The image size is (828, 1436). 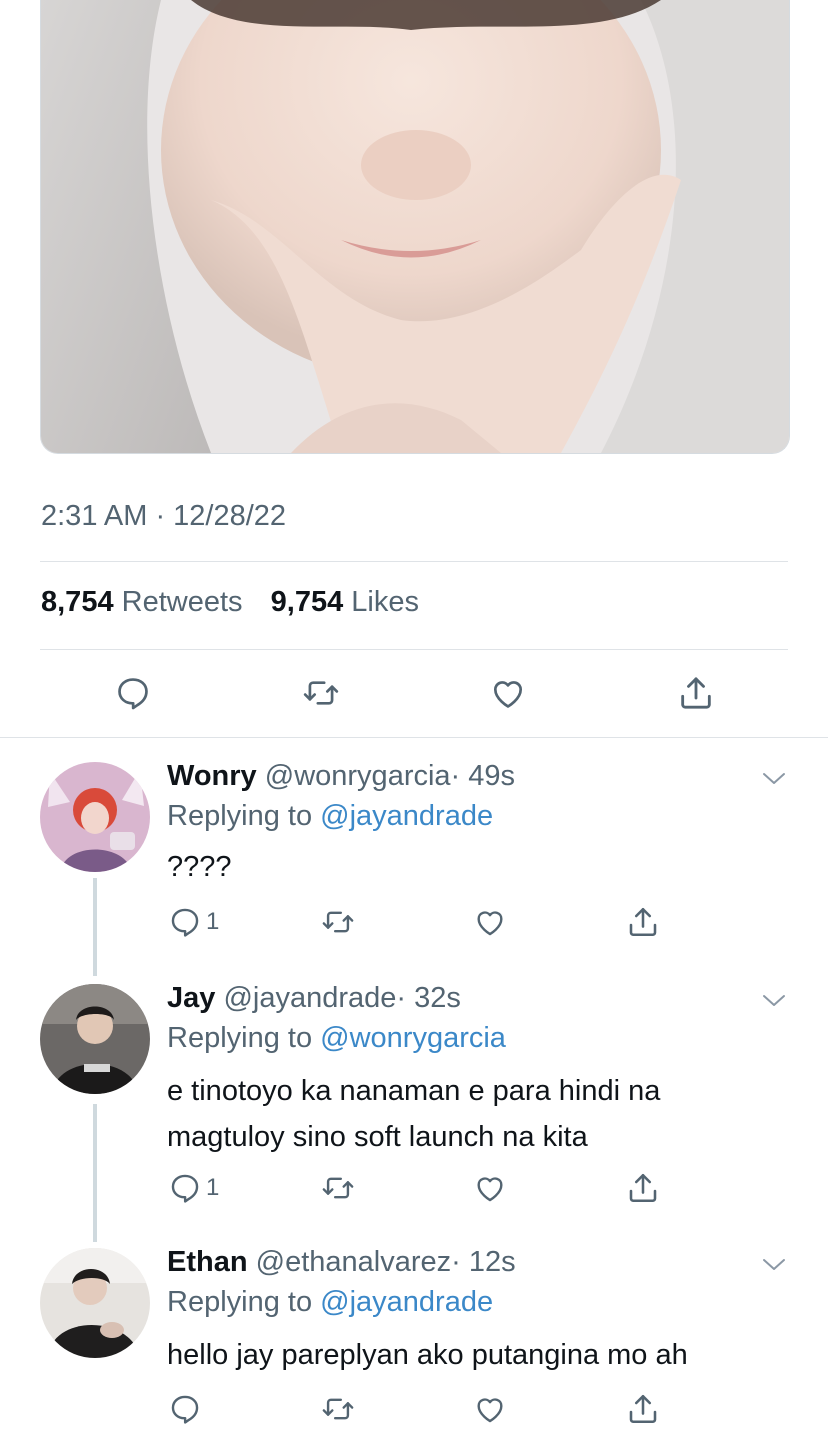 I want to click on retweets-stat: 8,754 Retweets, so click(x=146, y=602).